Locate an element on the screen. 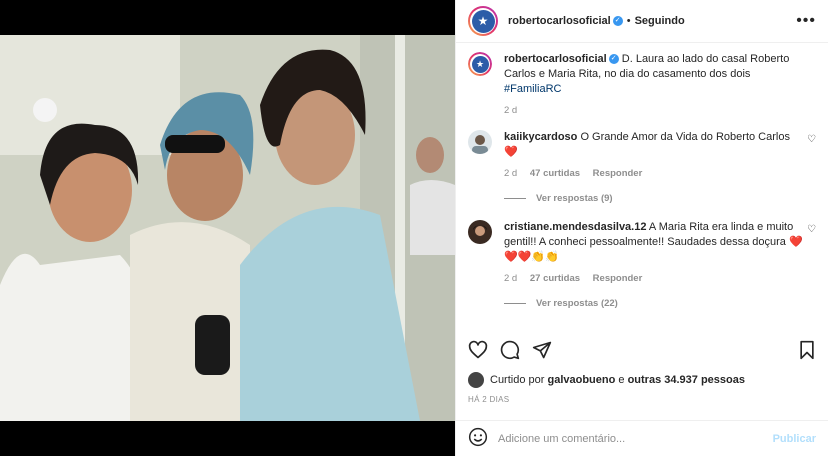  likes-others-link: outras 34.937 pessoas is located at coordinates (686, 380).